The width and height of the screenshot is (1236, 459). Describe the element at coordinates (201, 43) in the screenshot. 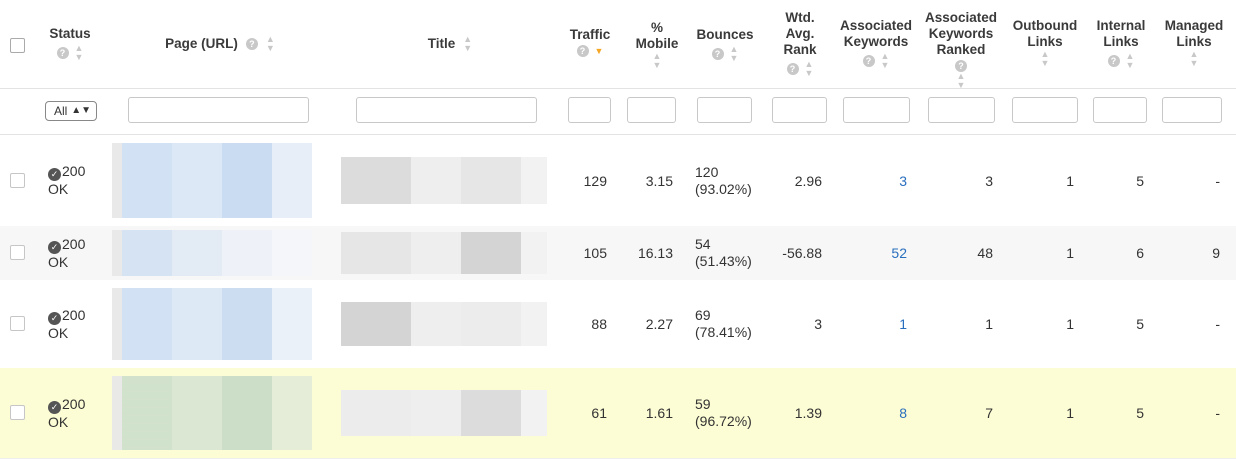

I see `header-page-url-label: Page (URL)` at that location.